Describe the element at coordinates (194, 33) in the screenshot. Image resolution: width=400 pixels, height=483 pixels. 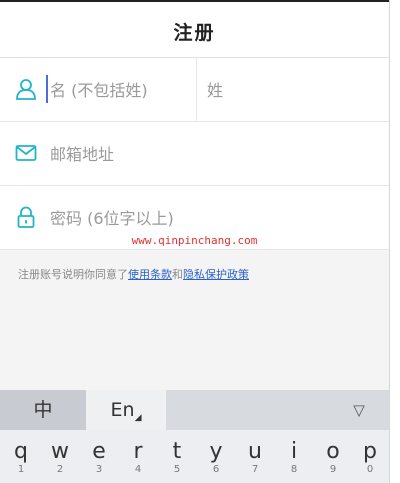
I see `page-title: 注册` at that location.